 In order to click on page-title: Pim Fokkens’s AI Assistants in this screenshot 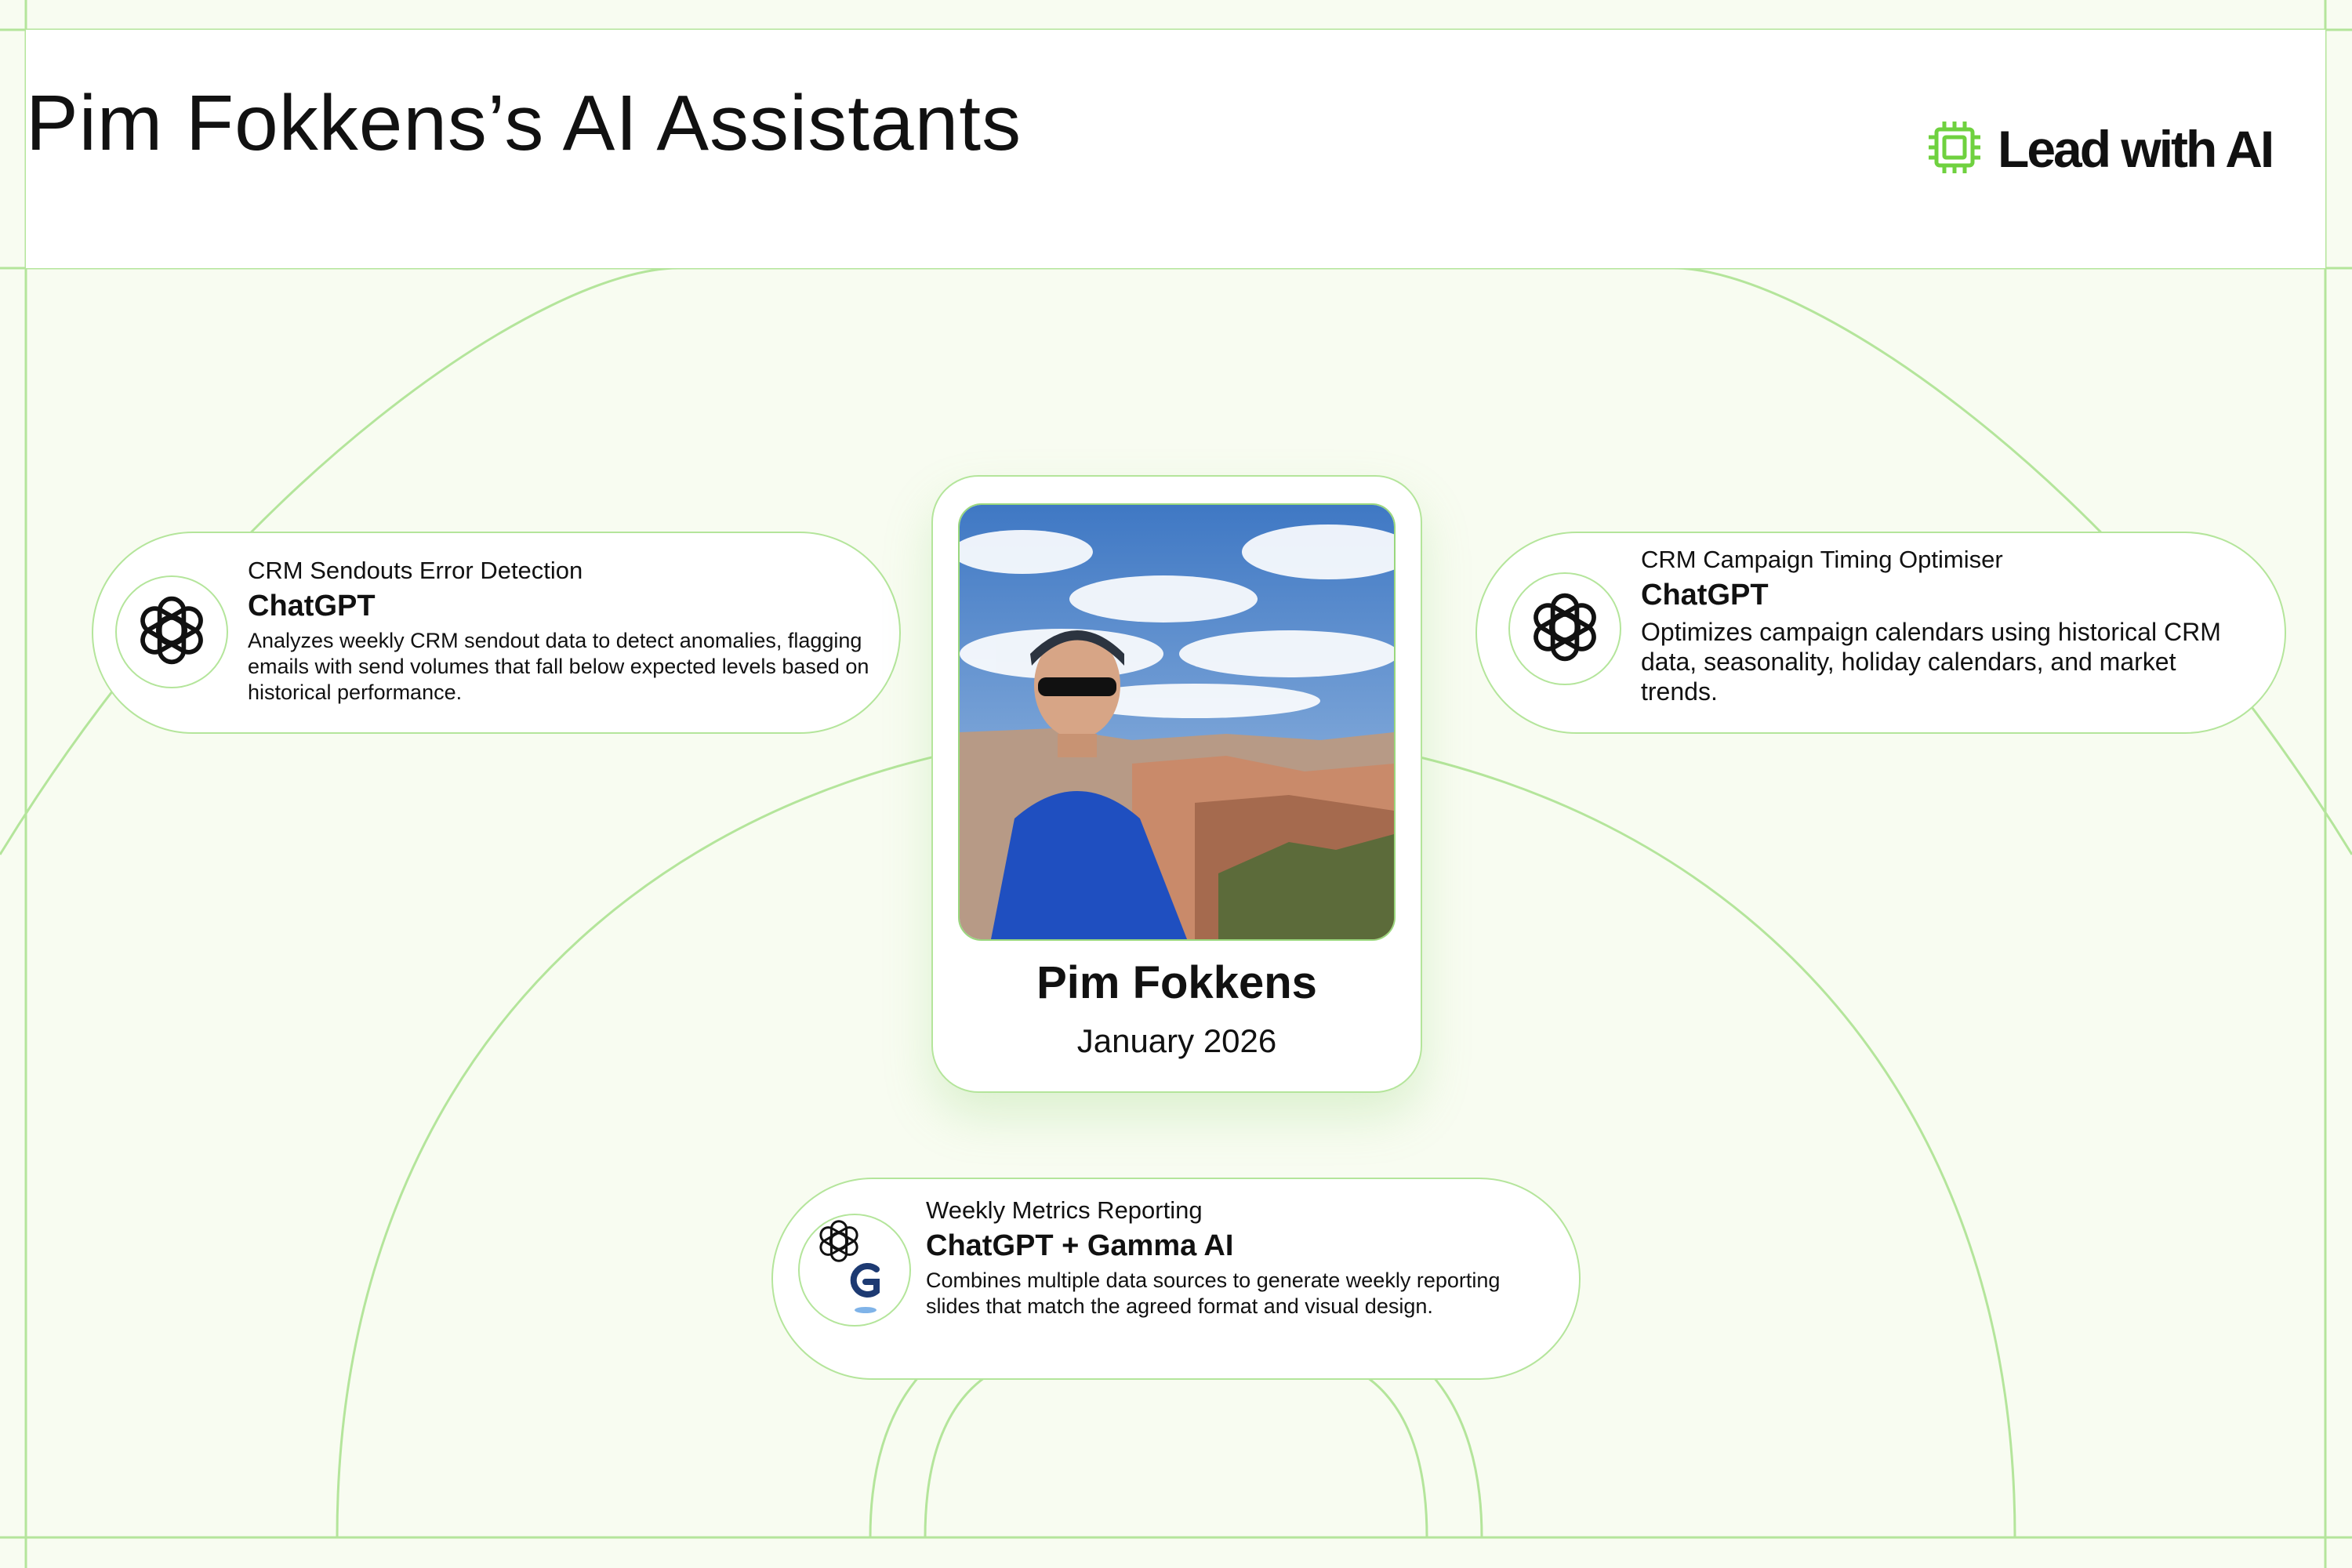, I will do `click(524, 123)`.